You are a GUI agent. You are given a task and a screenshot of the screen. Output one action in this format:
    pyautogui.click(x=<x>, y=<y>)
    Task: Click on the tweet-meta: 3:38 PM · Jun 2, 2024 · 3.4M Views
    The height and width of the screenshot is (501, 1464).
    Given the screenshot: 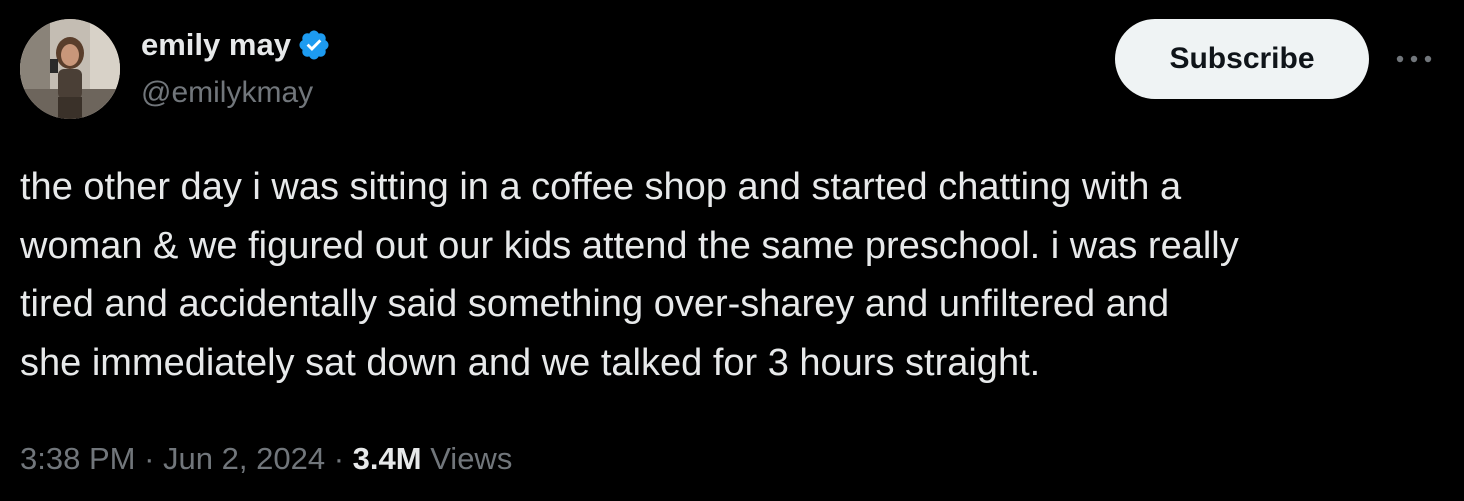 What is the action you would take?
    pyautogui.click(x=266, y=459)
    